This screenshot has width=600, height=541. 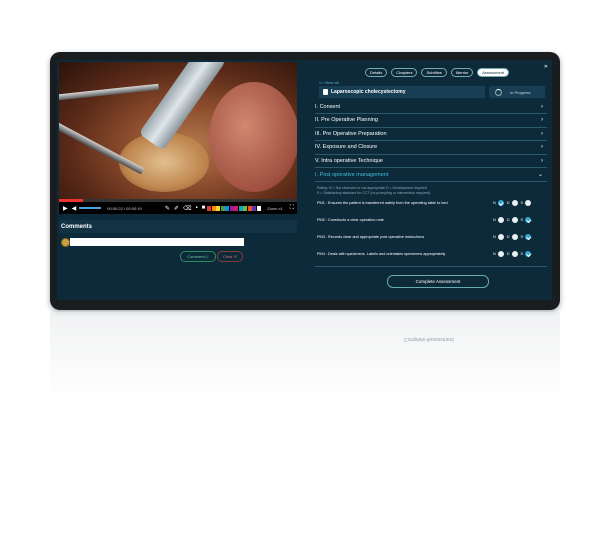 I want to click on tab-subtitles: Subtitles, so click(x=434, y=72).